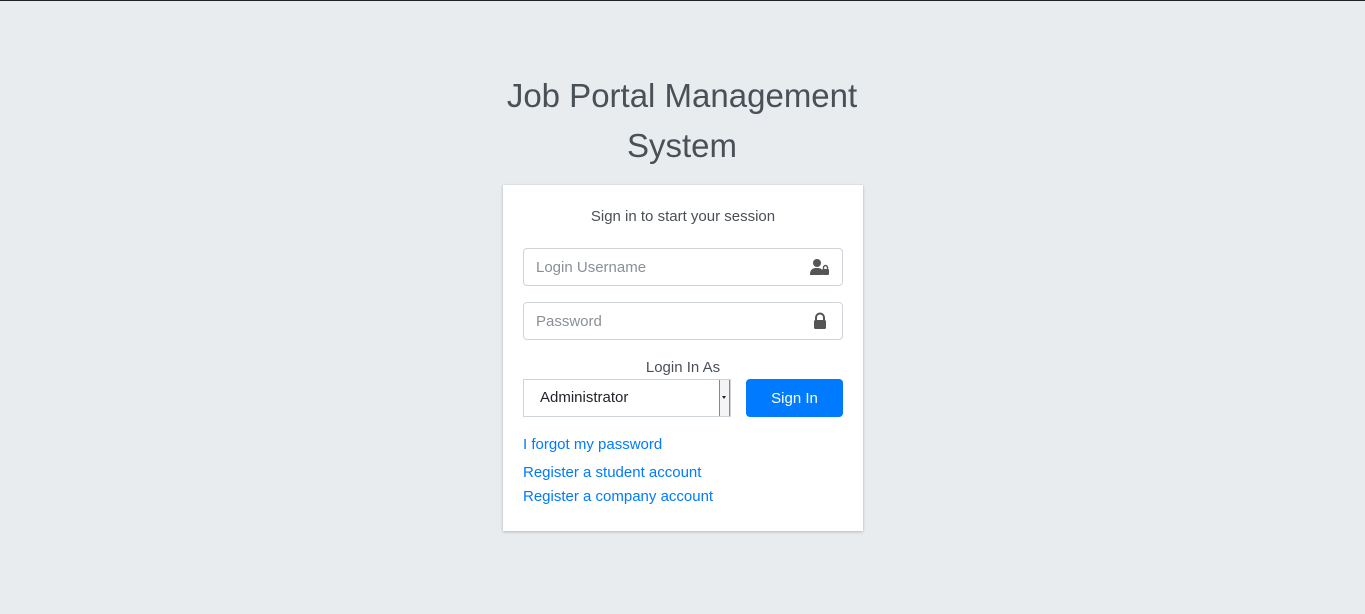 The height and width of the screenshot is (614, 1365). I want to click on role-select: Administrator, so click(627, 398).